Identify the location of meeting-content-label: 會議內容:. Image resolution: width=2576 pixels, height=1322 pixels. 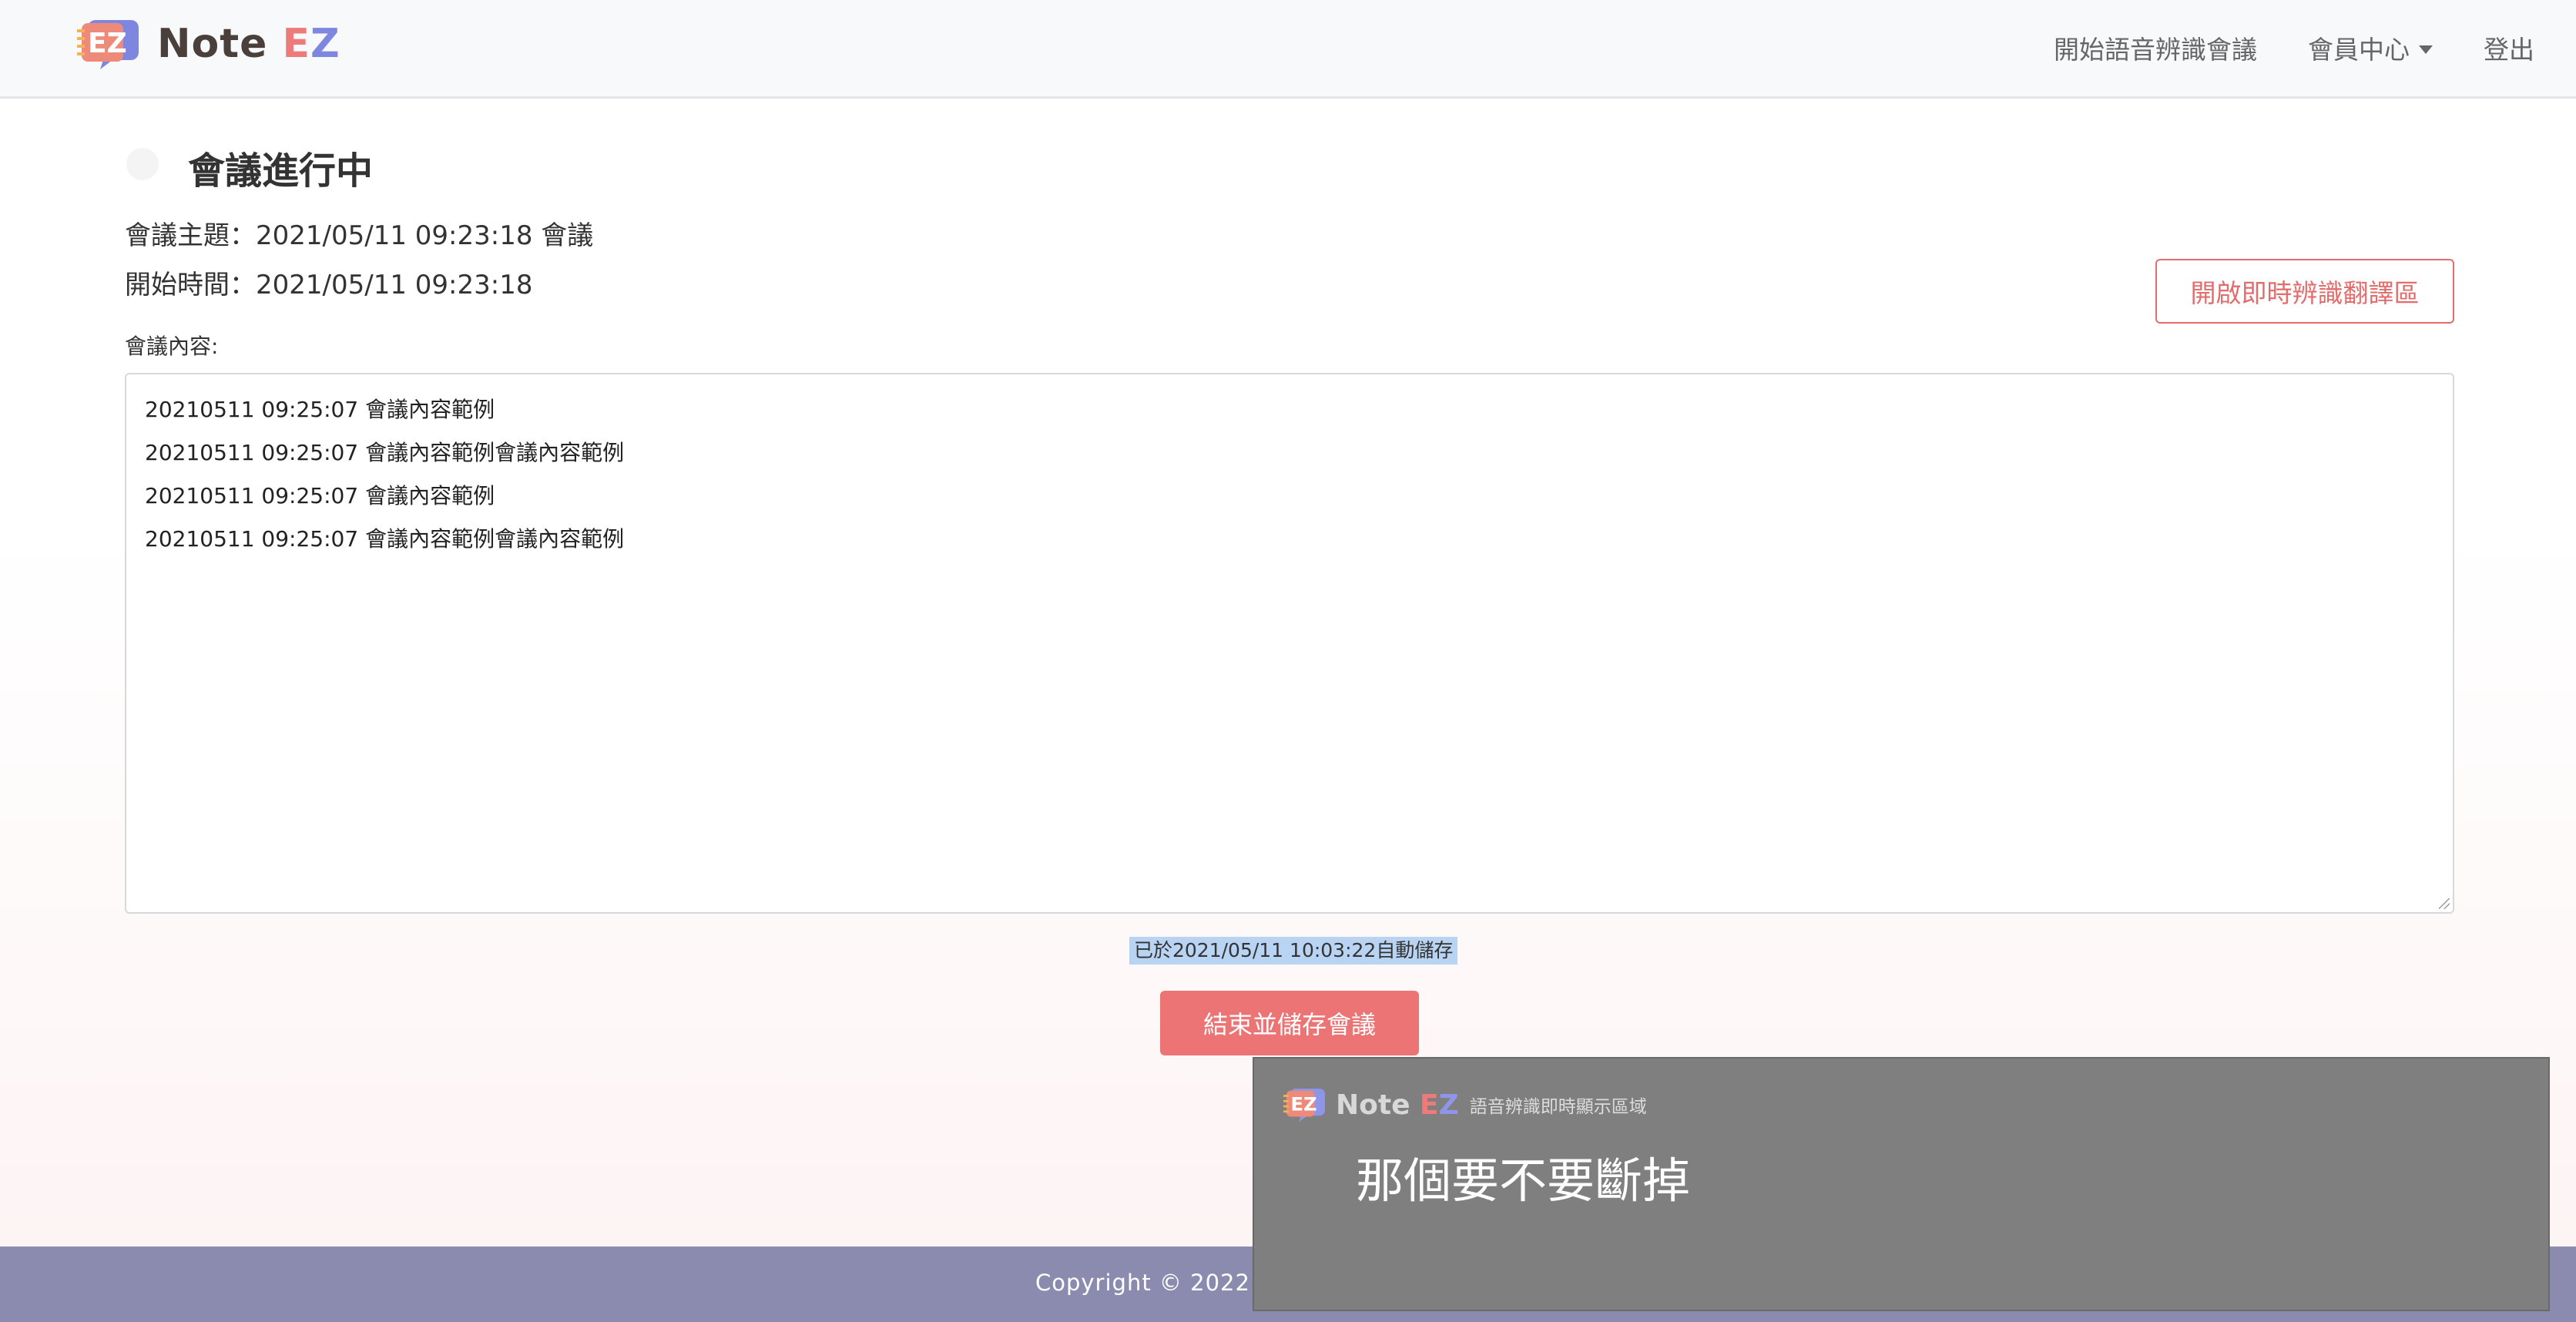
(172, 346).